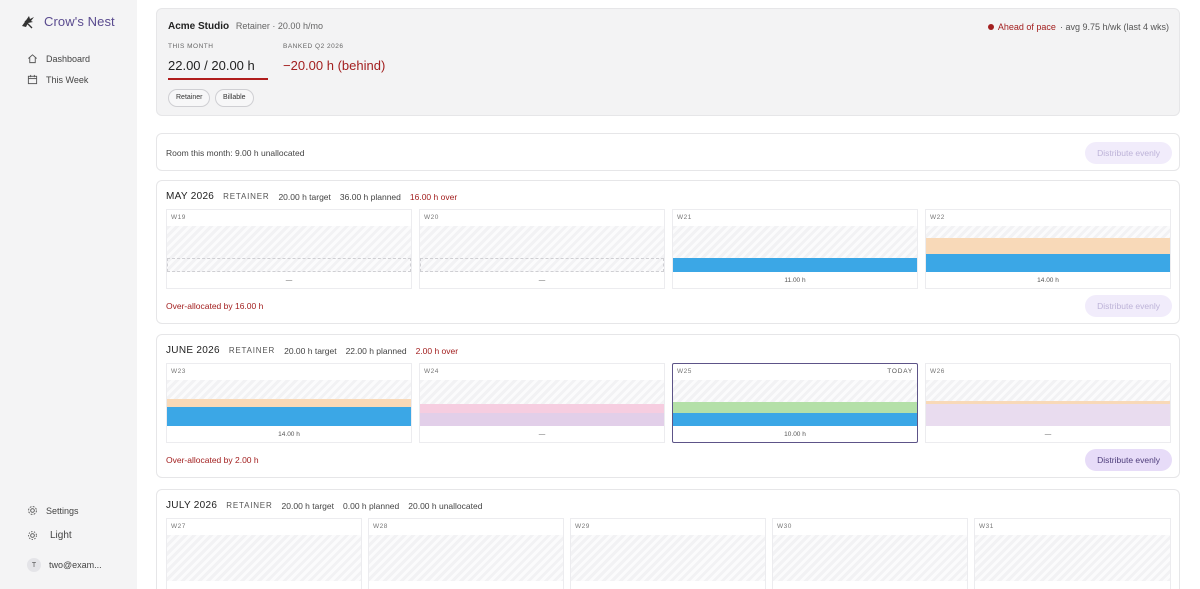 The height and width of the screenshot is (589, 1200). I want to click on week-cell-w26: W26 —, so click(1048, 403).